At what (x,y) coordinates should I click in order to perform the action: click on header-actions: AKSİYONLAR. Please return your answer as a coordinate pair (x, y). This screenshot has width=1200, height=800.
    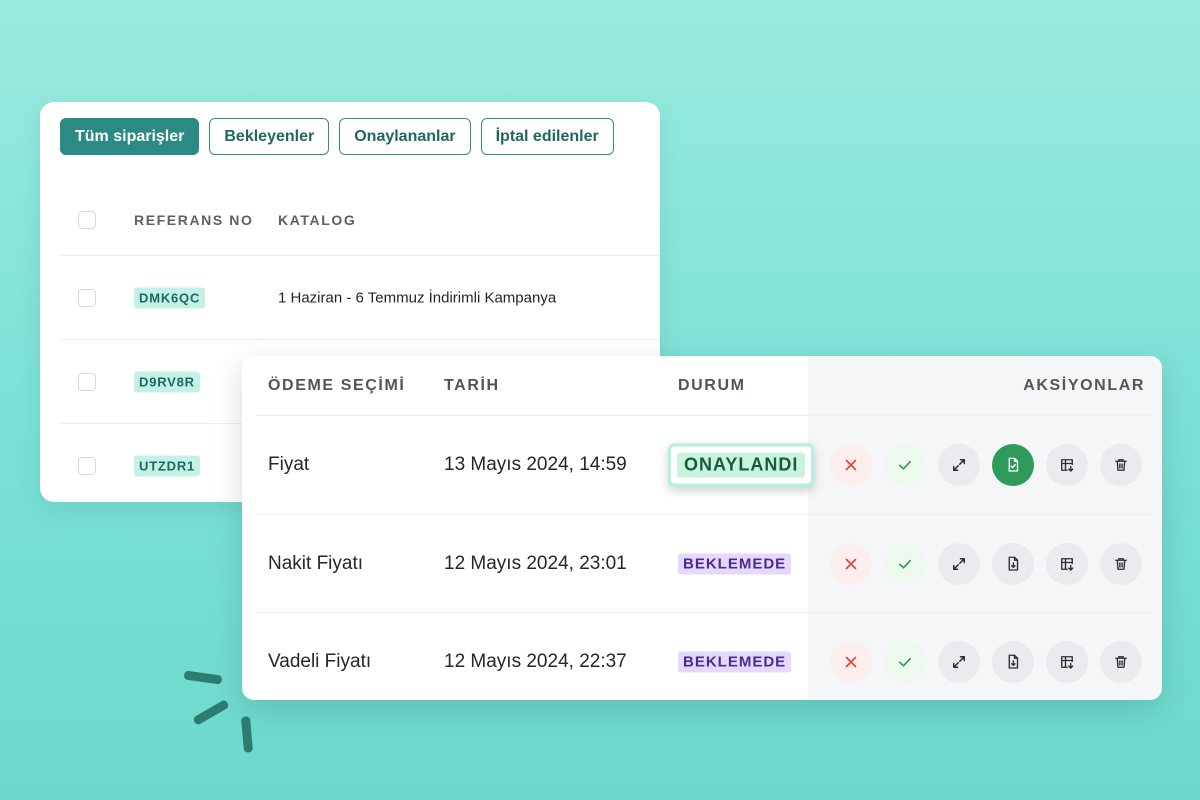
    Looking at the image, I should click on (1084, 385).